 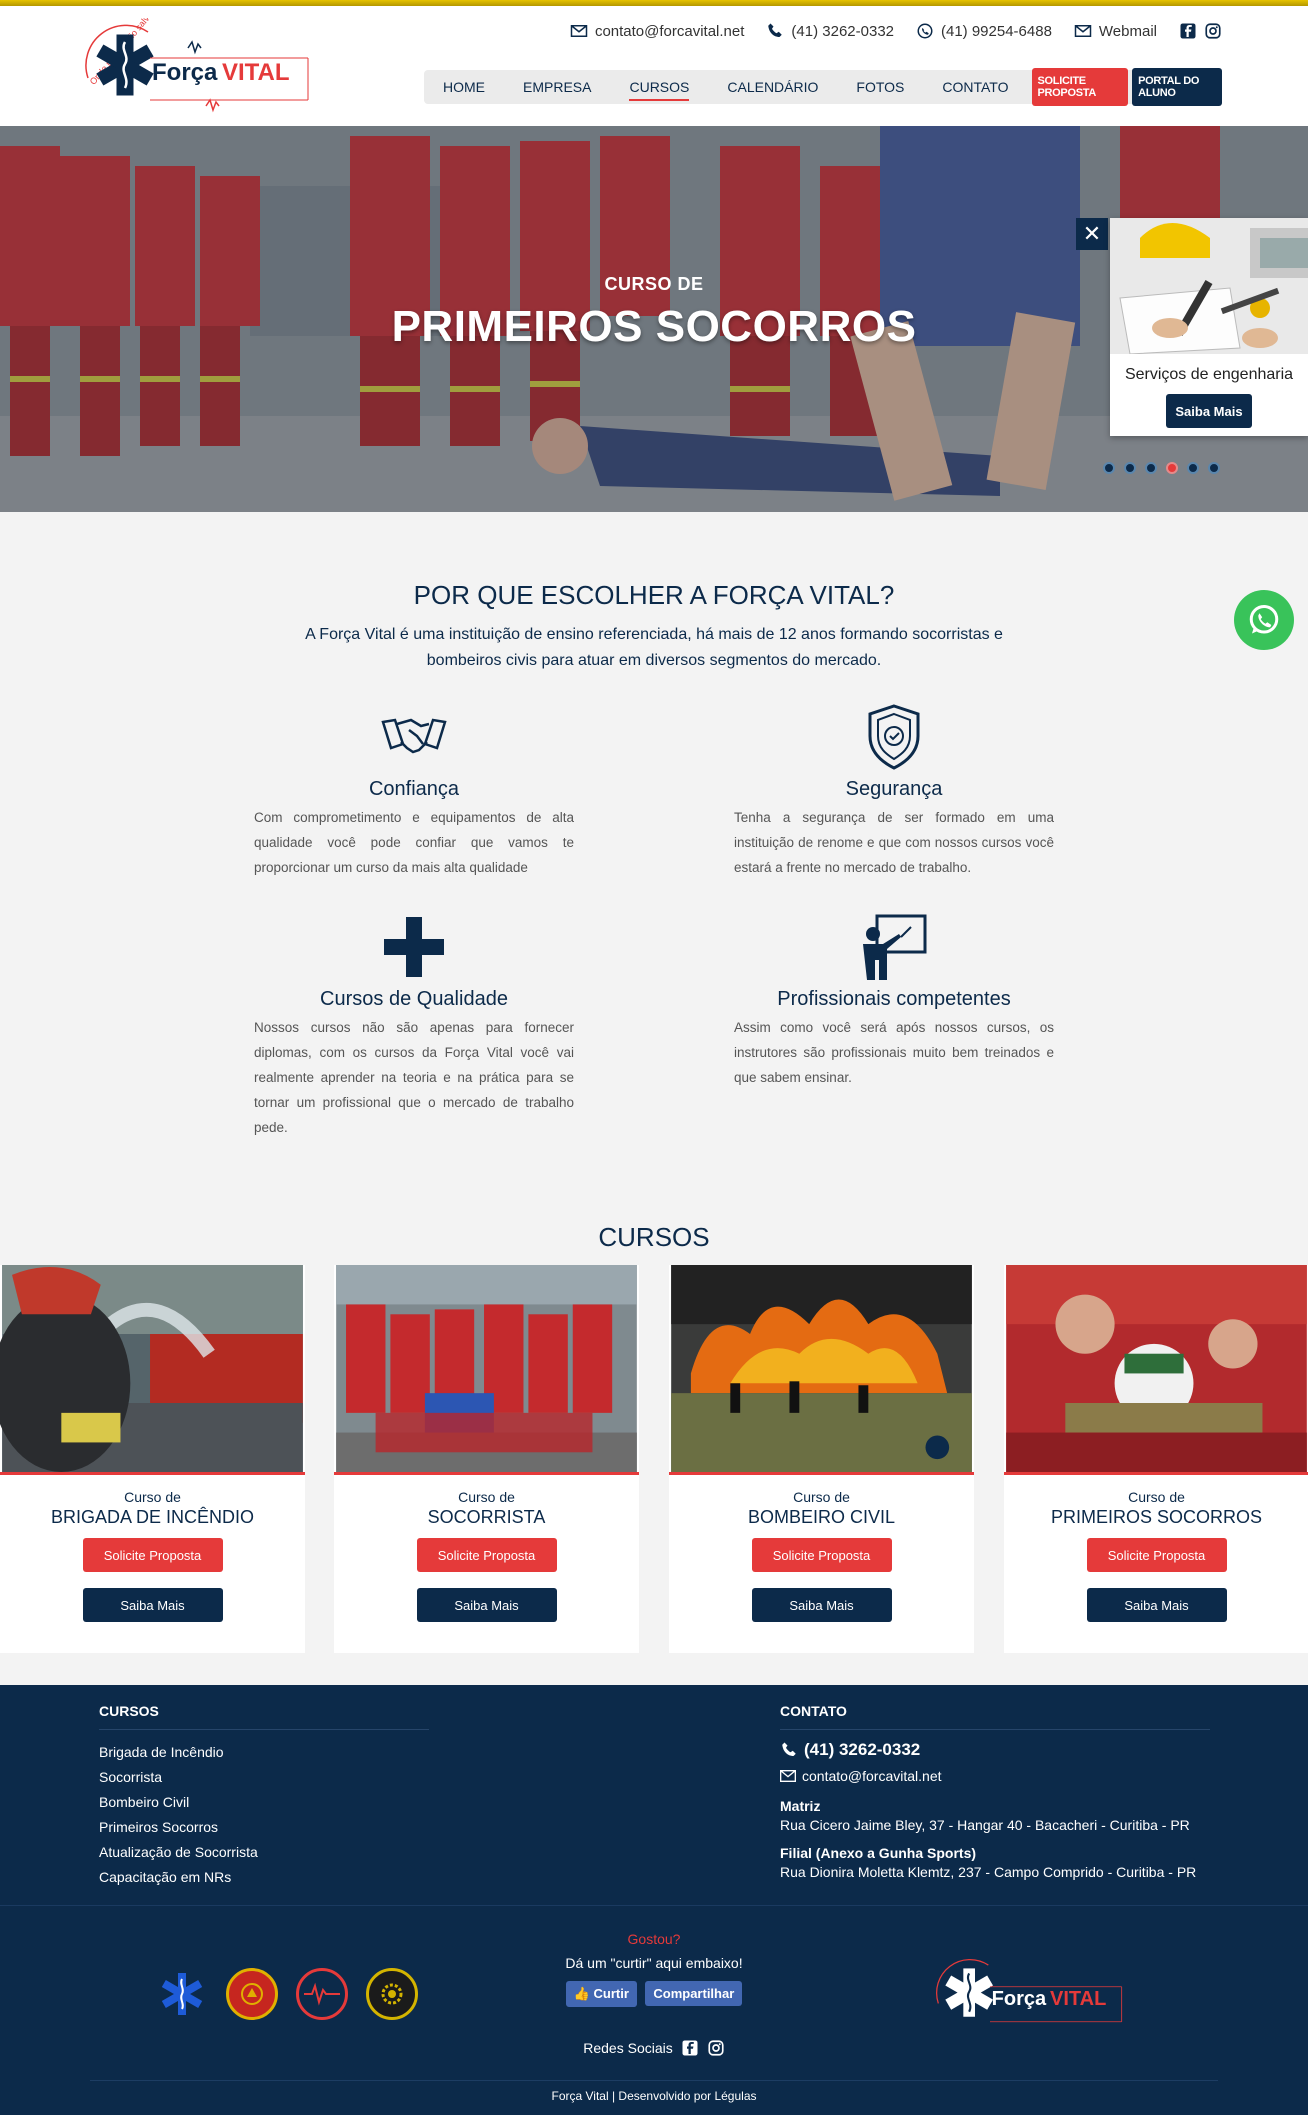 I want to click on nav-empresa: EMPRESA, so click(x=557, y=87).